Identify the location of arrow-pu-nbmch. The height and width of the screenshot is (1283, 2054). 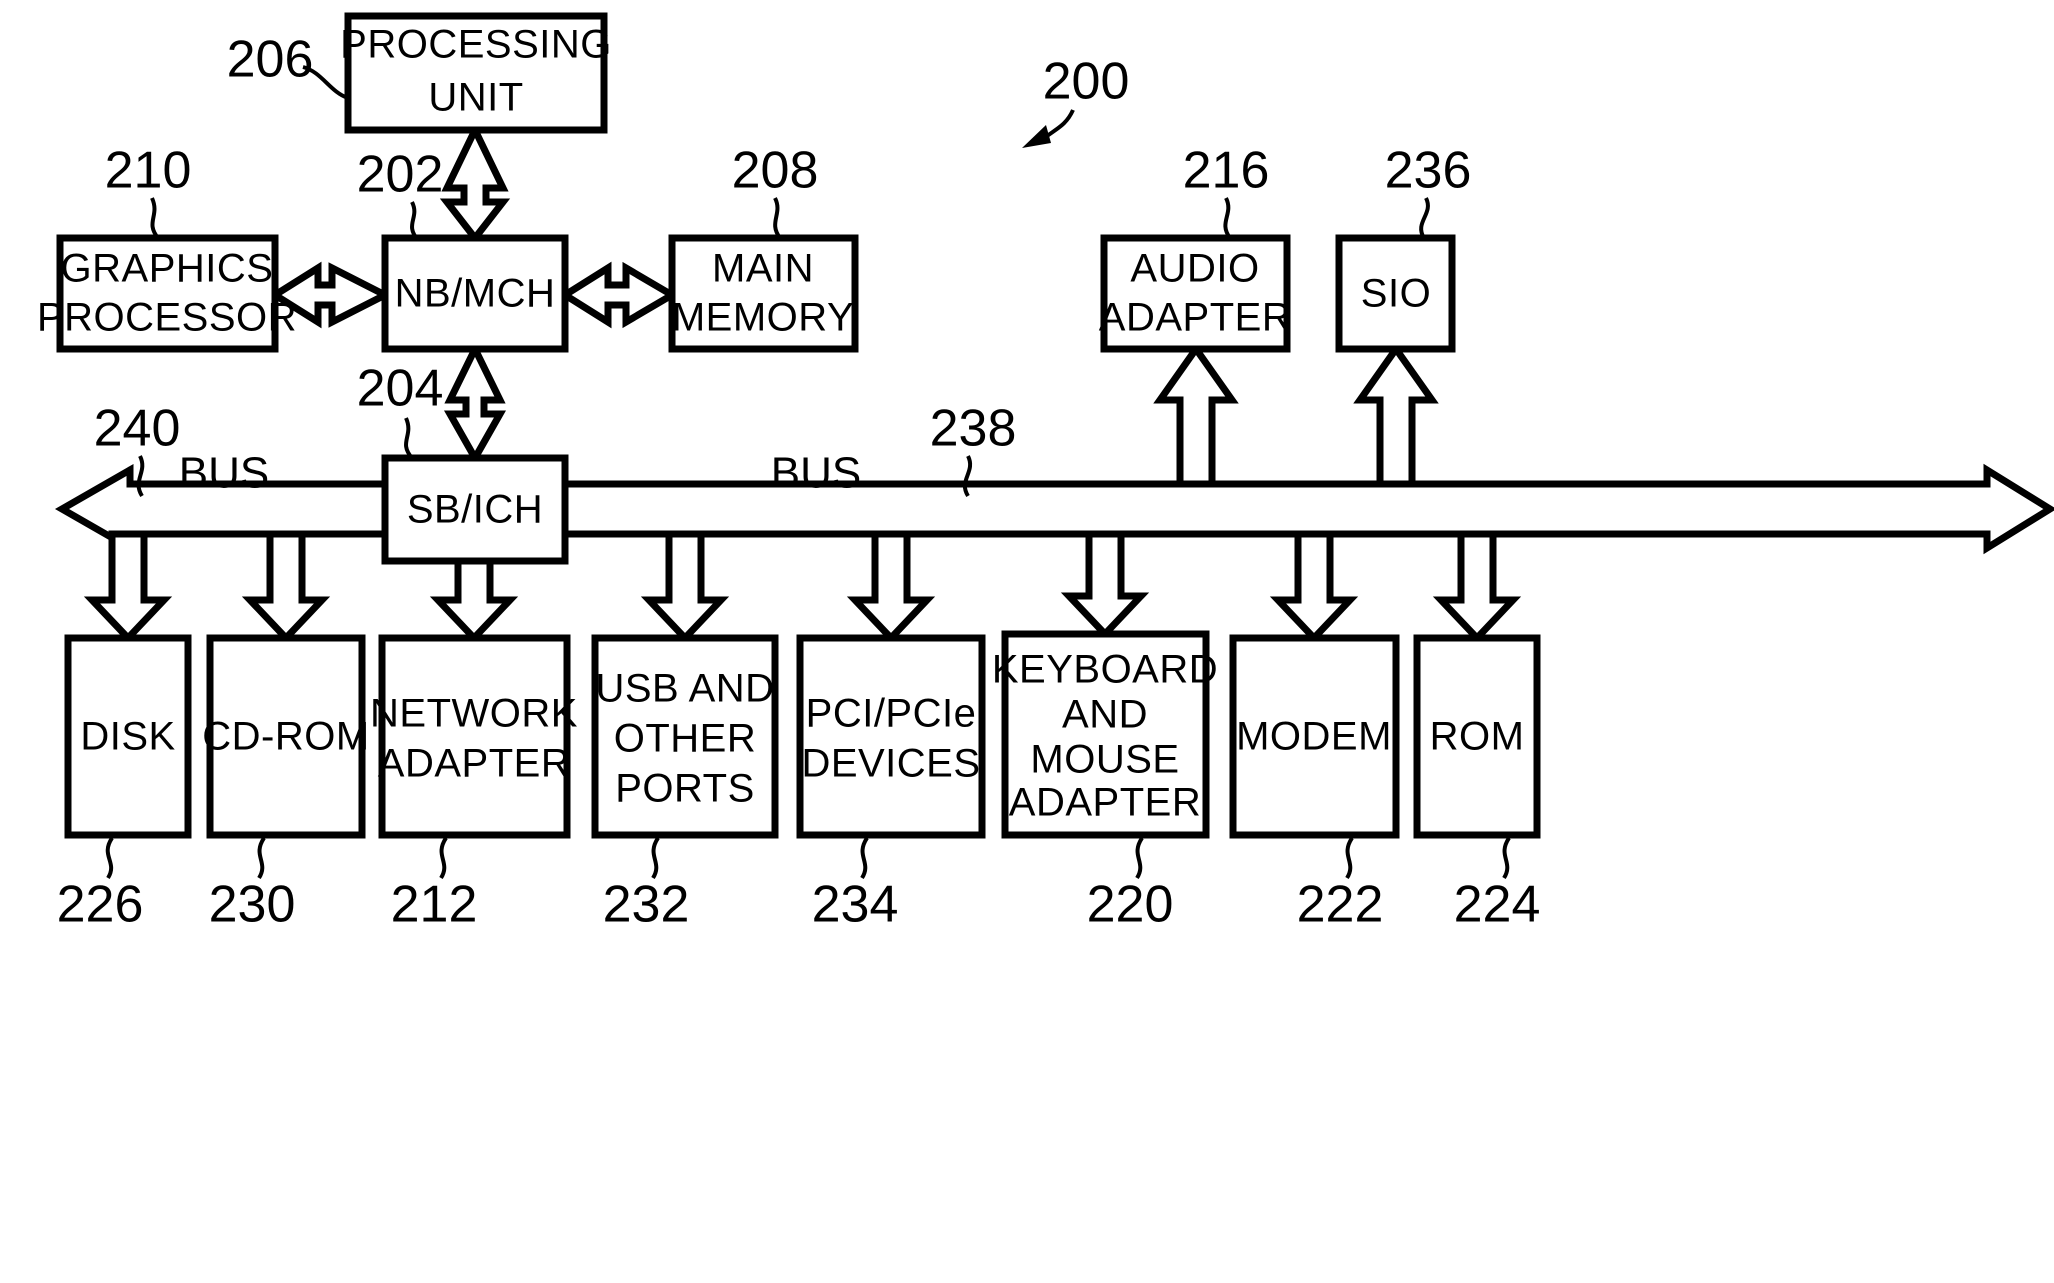
(475, 182).